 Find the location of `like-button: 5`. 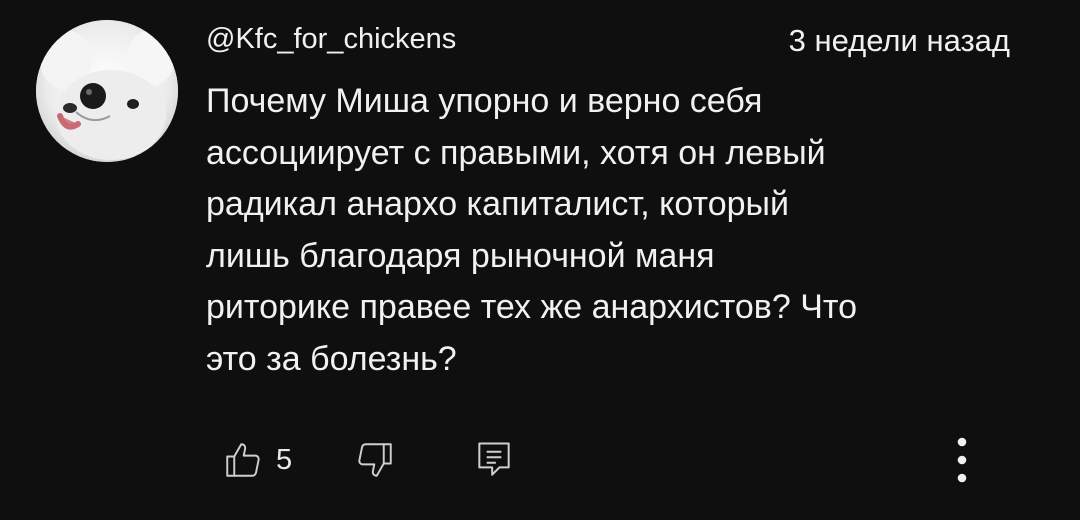

like-button: 5 is located at coordinates (257, 460).